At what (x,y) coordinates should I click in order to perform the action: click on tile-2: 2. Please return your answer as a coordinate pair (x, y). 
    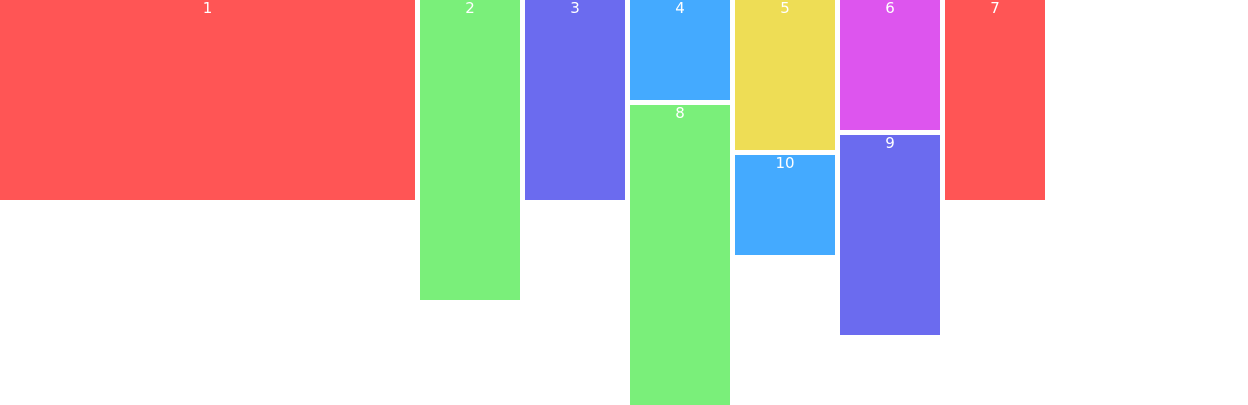
    Looking at the image, I should click on (470, 150).